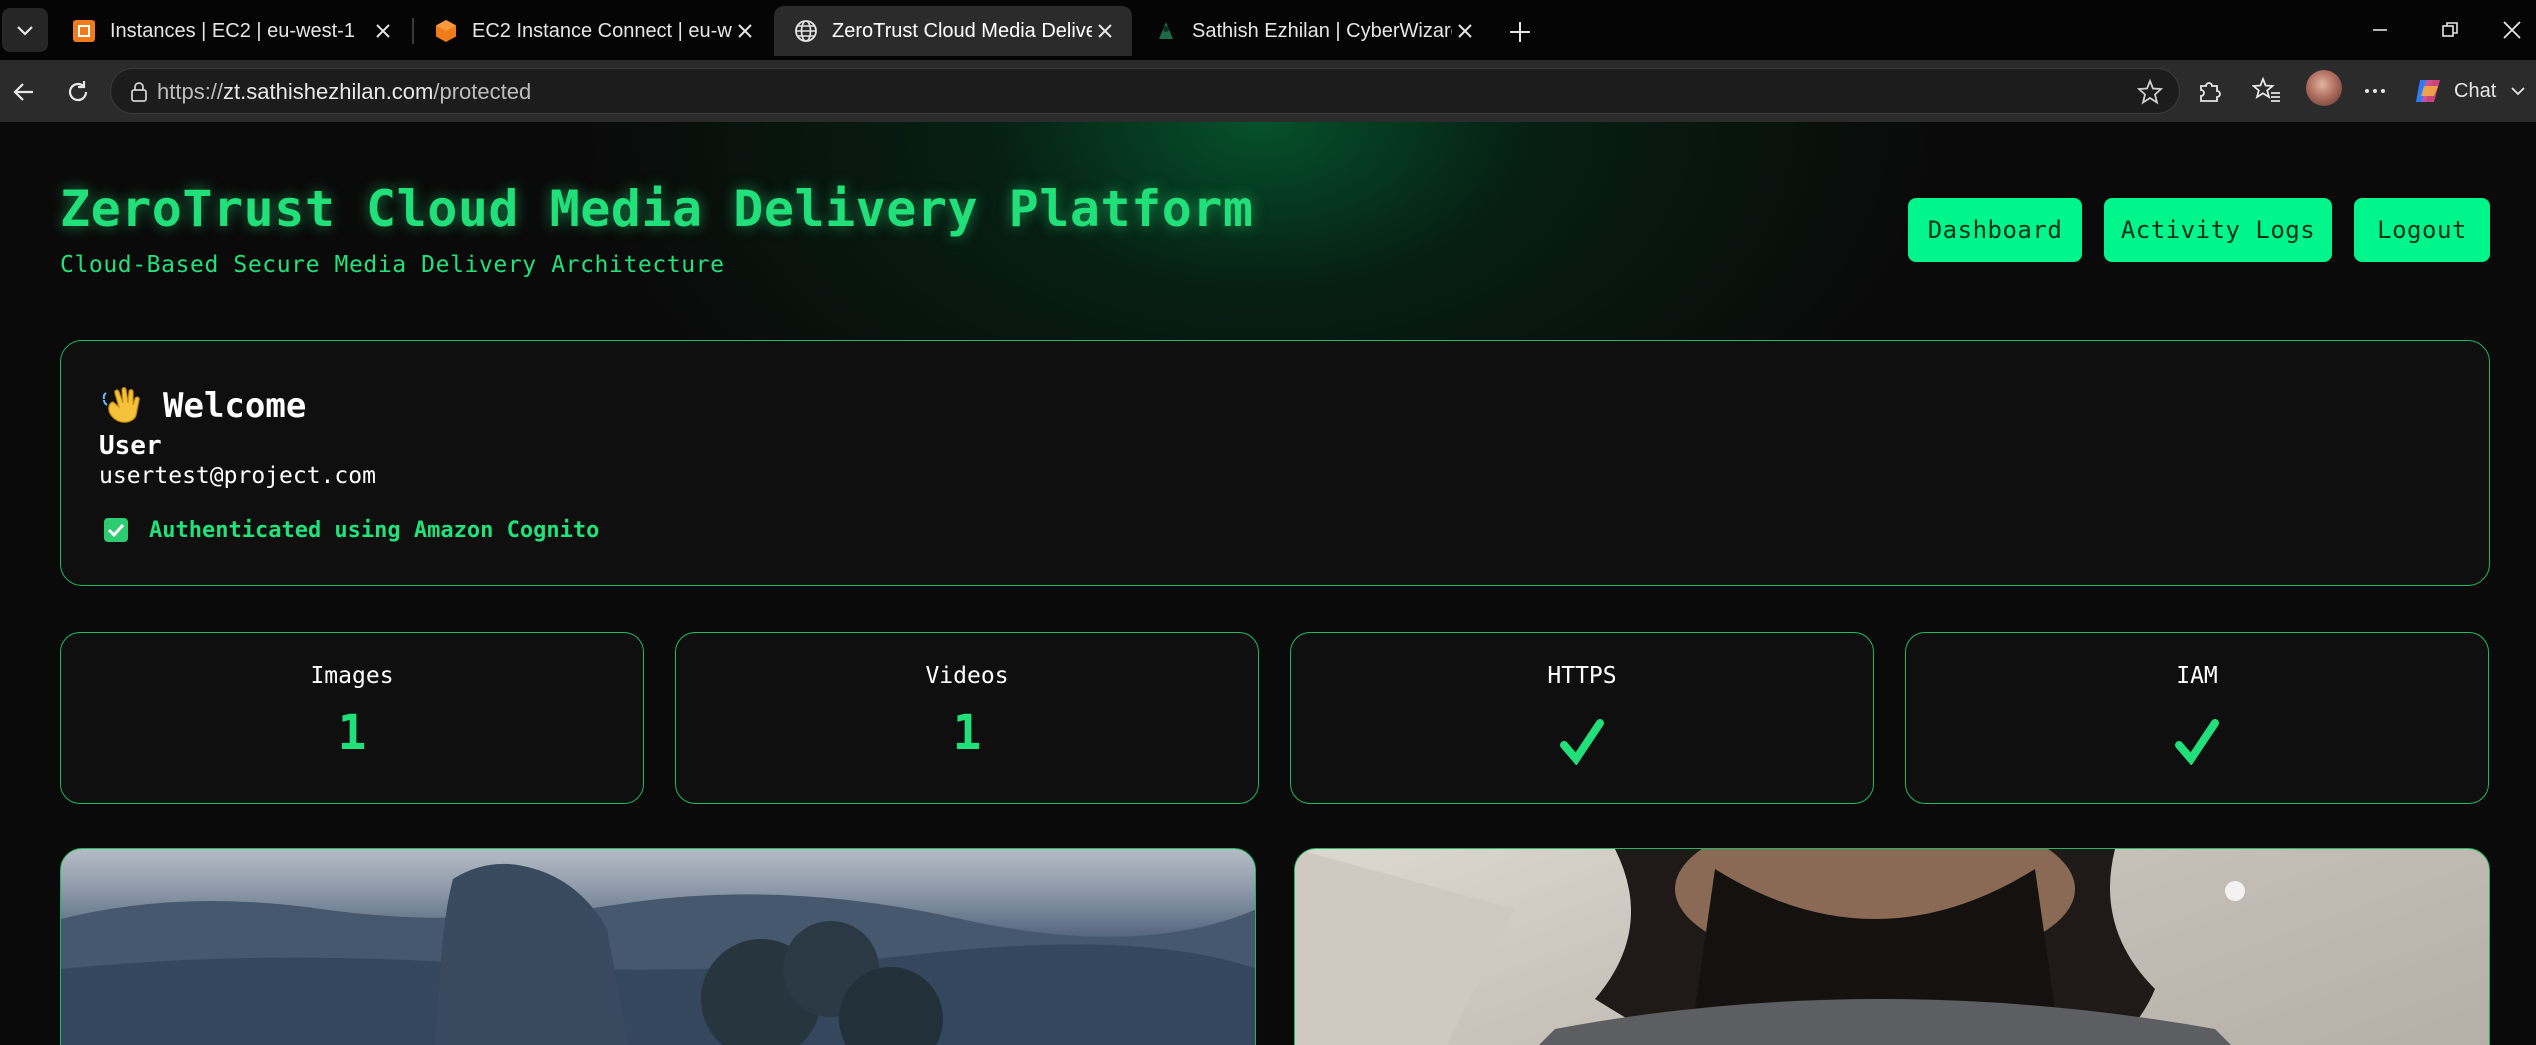  I want to click on copilot-chat-button: Chat, so click(2469, 91).